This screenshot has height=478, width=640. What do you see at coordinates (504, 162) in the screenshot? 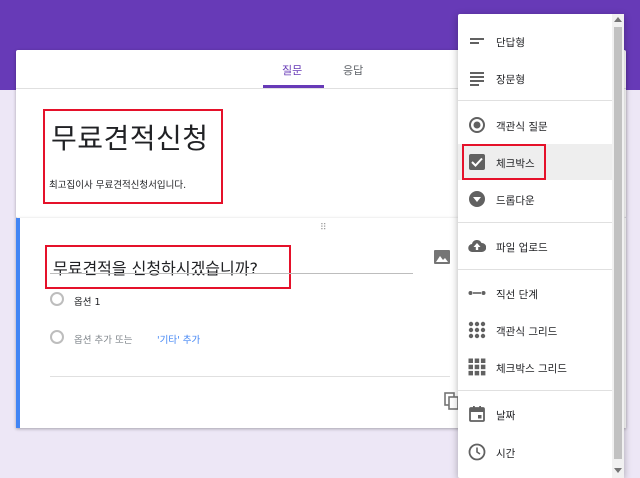
I see `checkbox-highlight-box` at bounding box center [504, 162].